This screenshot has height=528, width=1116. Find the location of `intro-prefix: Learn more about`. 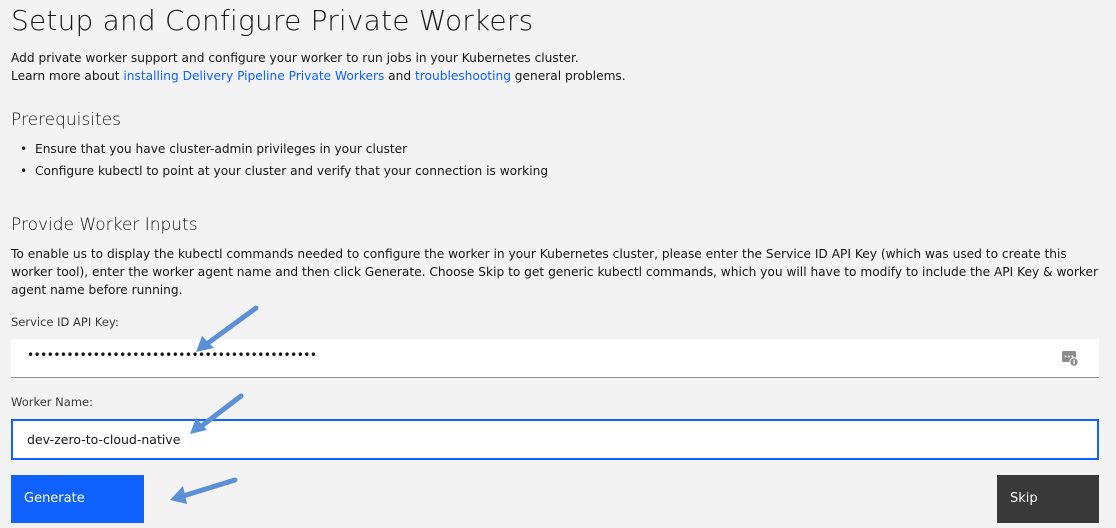

intro-prefix: Learn more about is located at coordinates (67, 76).